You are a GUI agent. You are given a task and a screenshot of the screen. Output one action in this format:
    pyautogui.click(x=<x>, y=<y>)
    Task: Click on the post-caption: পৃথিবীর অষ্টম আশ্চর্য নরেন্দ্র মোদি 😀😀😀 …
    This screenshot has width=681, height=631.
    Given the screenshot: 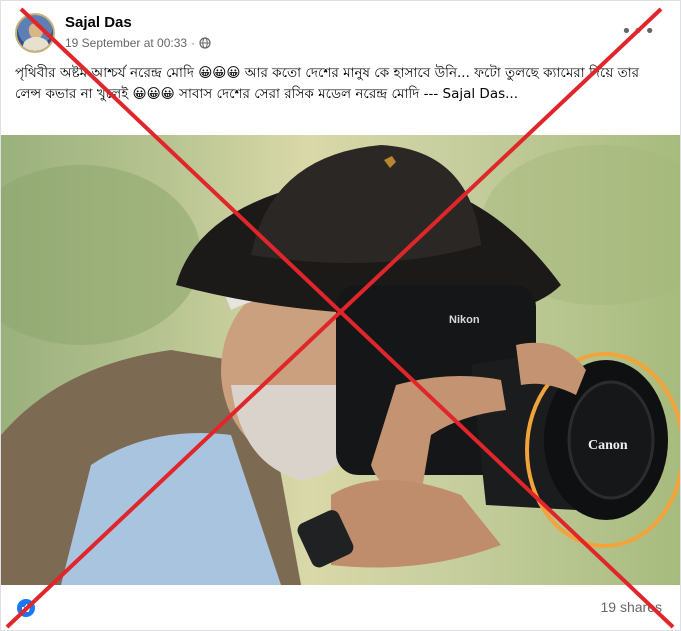 What is the action you would take?
    pyautogui.click(x=341, y=84)
    